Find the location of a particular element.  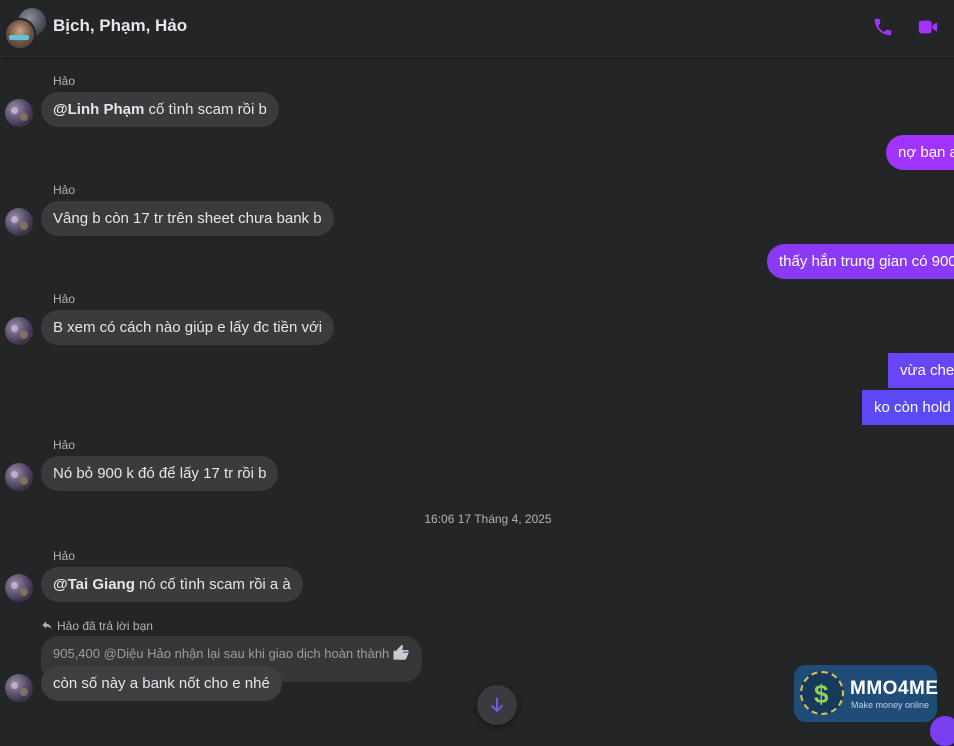

outgoing-message: ko còn hold is located at coordinates (908, 407).